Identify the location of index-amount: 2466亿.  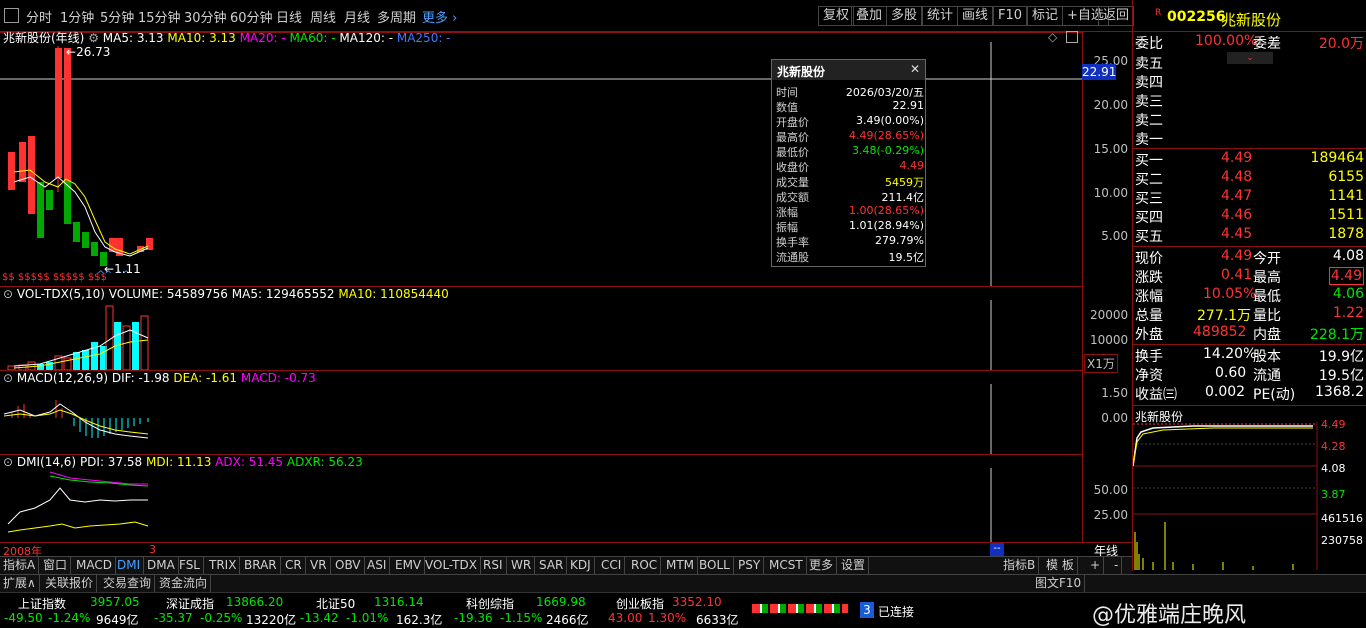
(567, 620).